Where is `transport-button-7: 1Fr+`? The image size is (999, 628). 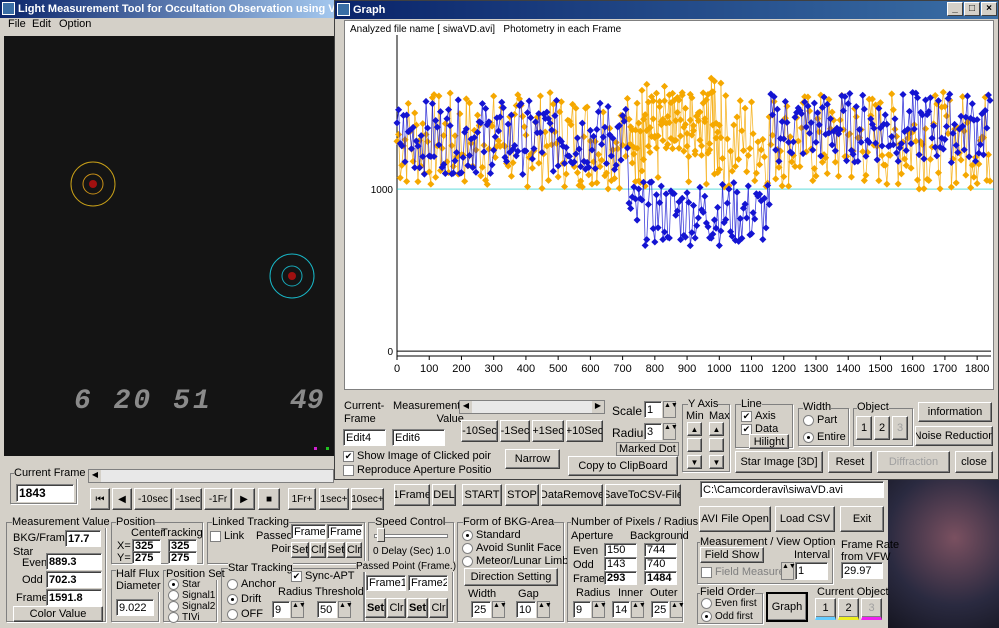
transport-button-7: 1Fr+ is located at coordinates (302, 499).